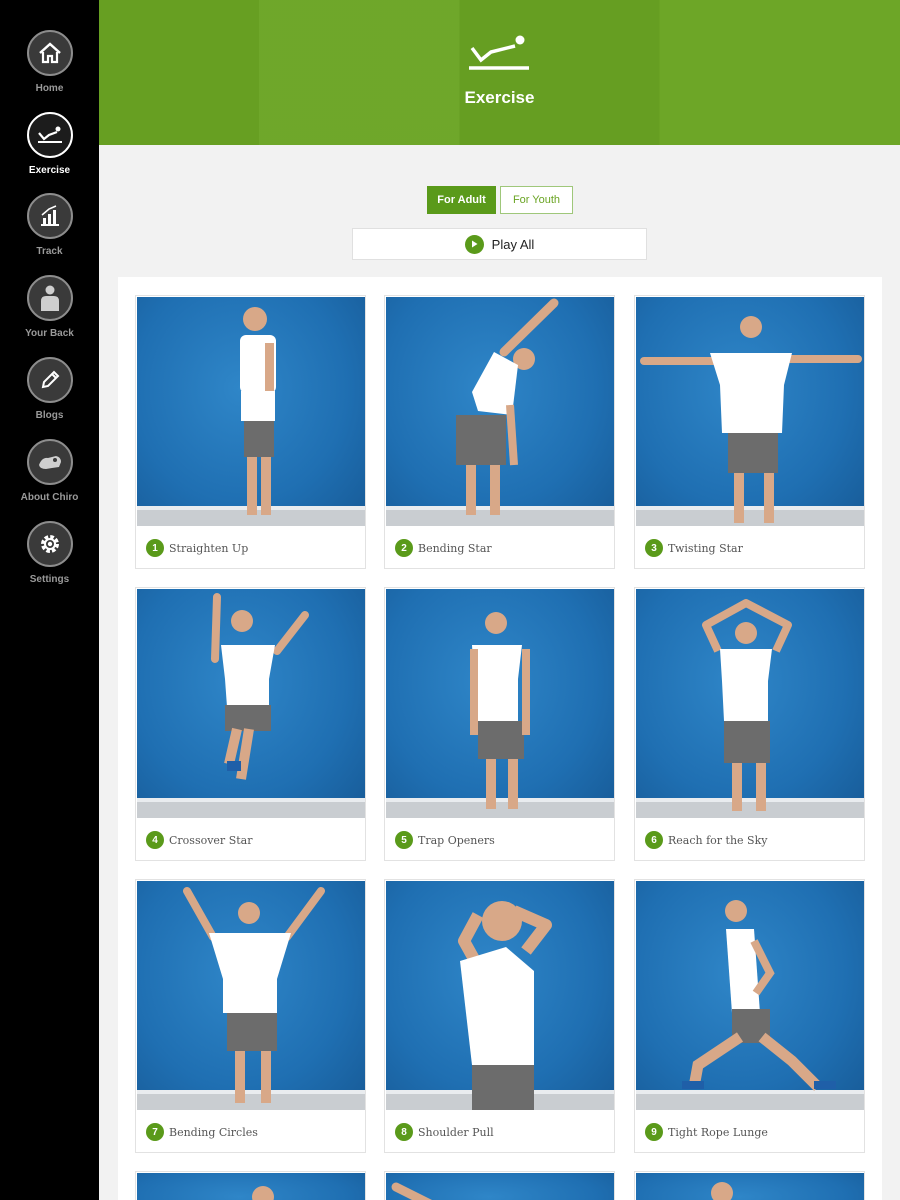  I want to click on exercise-caption: 8 Shoulder Pull, so click(499, 1131).